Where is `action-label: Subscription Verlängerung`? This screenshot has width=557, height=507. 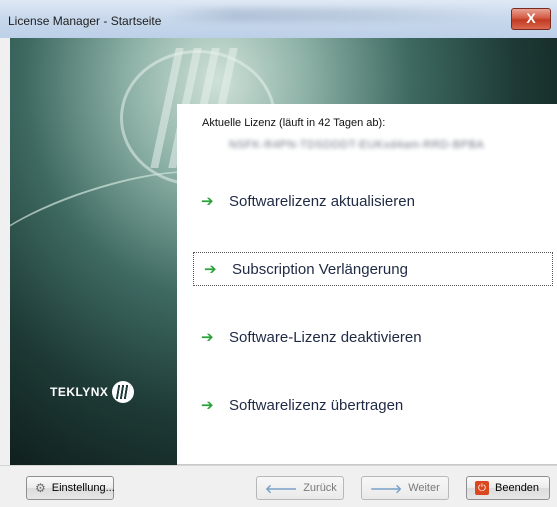 action-label: Subscription Verlängerung is located at coordinates (320, 269).